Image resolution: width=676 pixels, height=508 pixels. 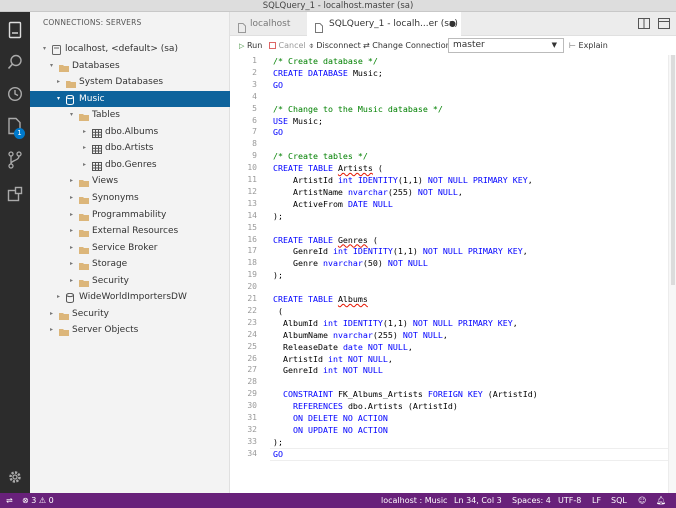 I want to click on eol-status: LF, so click(x=596, y=500).